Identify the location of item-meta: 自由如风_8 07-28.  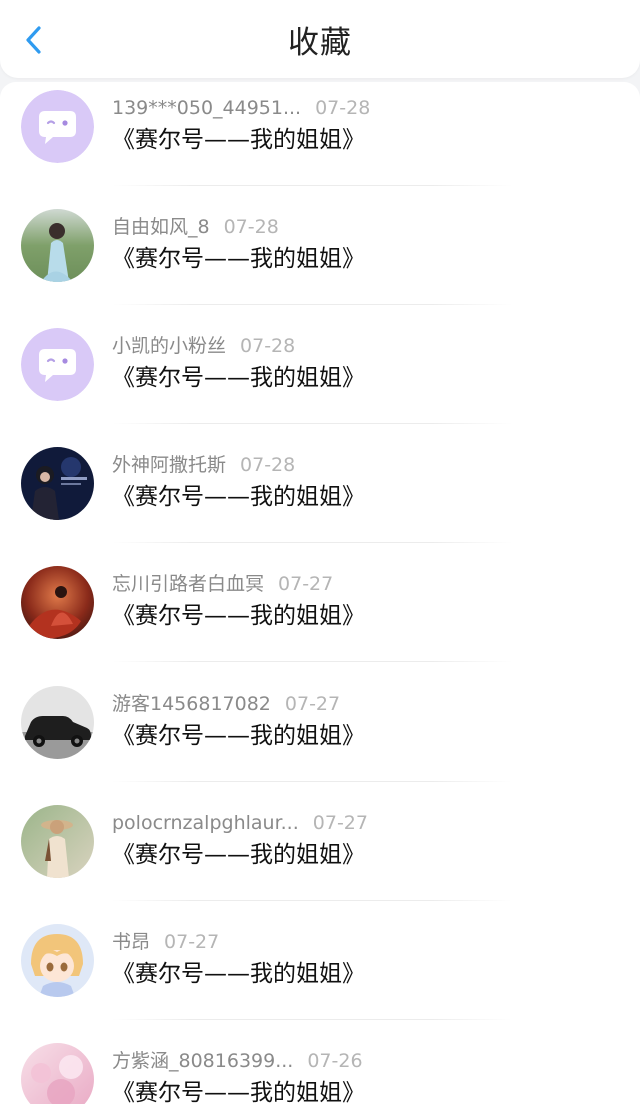
(195, 227).